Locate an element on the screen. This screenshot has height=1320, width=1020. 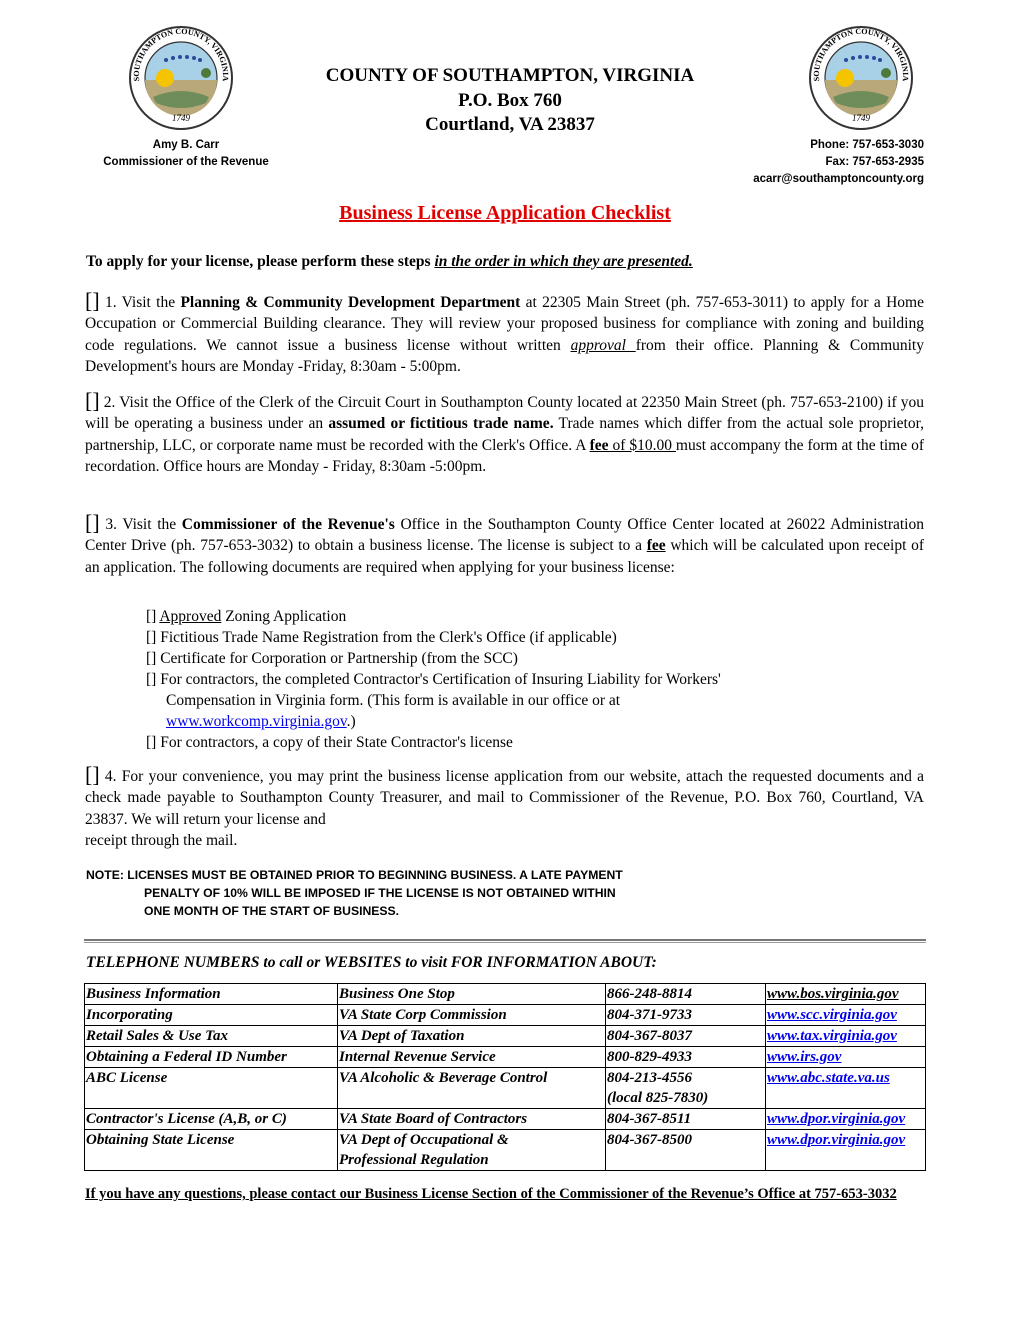
phone-cell-line2: (local 825-7830) is located at coordinates (658, 1098).